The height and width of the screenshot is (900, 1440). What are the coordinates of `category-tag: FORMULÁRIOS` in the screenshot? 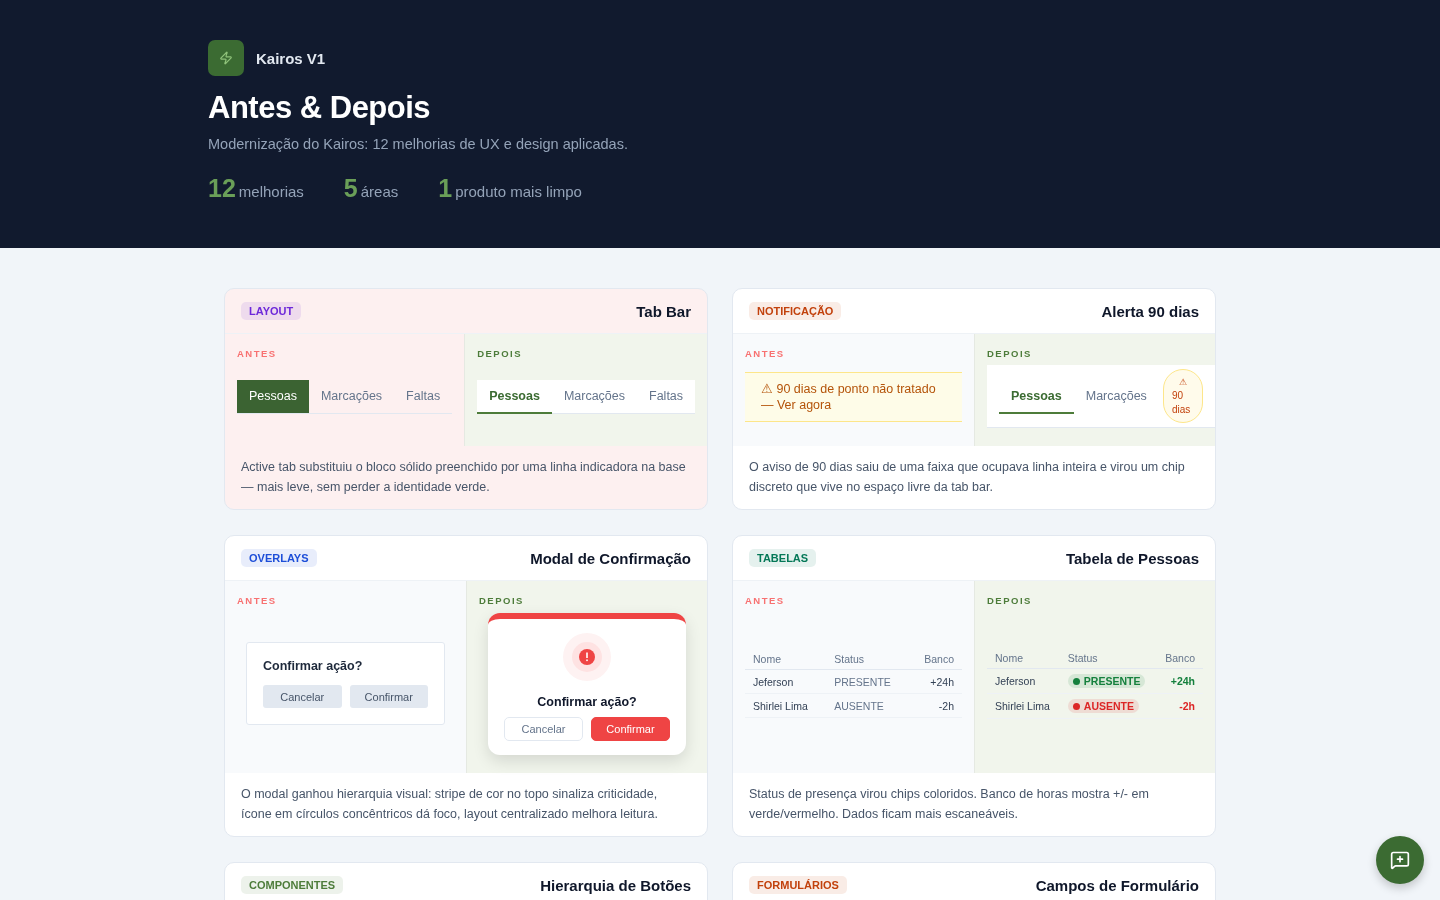 It's located at (798, 885).